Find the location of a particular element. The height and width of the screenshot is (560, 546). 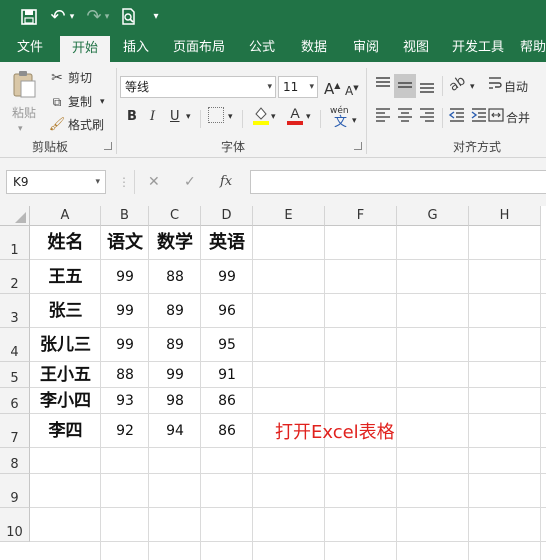

name-cell: 李四 is located at coordinates (65, 431).